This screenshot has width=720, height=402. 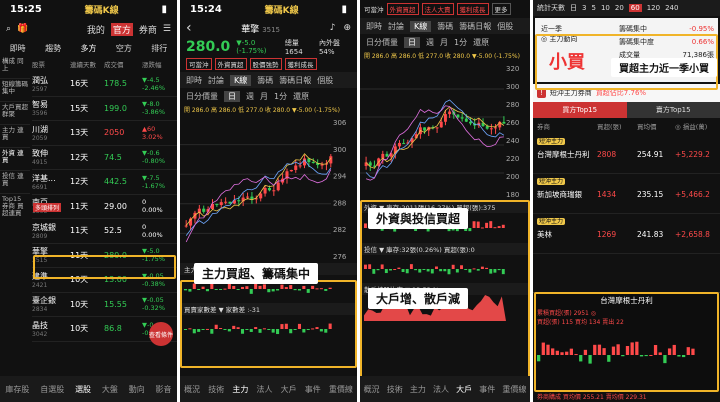 I want to click on back-icon: ‹, so click(x=189, y=28).